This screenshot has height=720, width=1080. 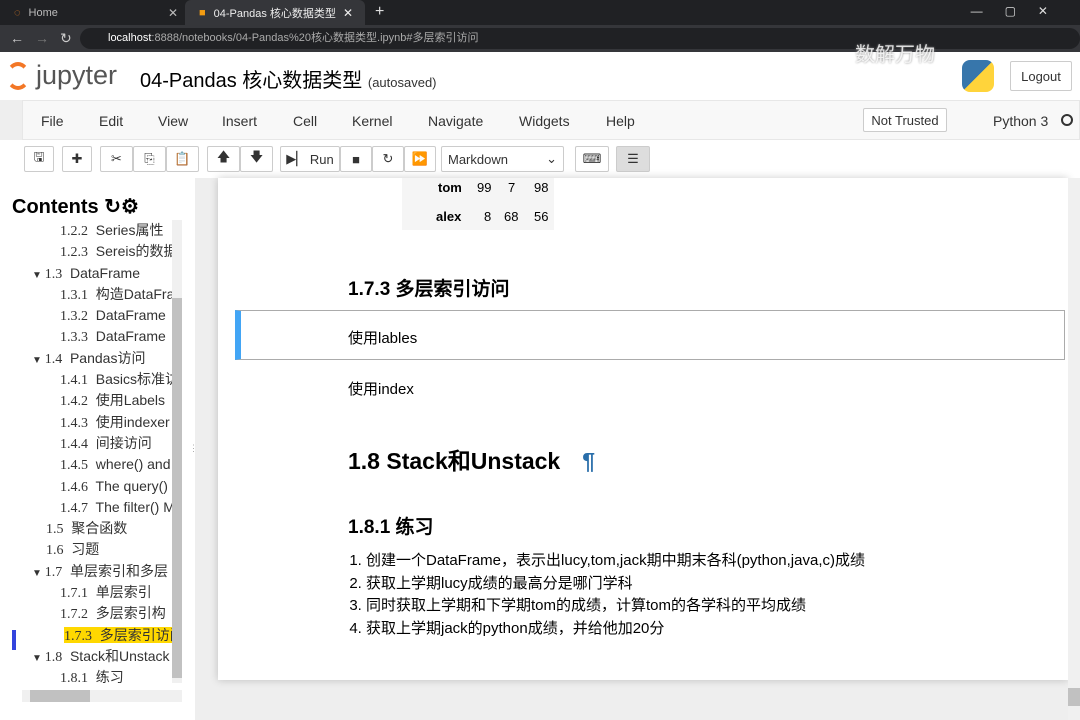 What do you see at coordinates (905, 120) in the screenshot?
I see `trust-button: Not Trusted` at bounding box center [905, 120].